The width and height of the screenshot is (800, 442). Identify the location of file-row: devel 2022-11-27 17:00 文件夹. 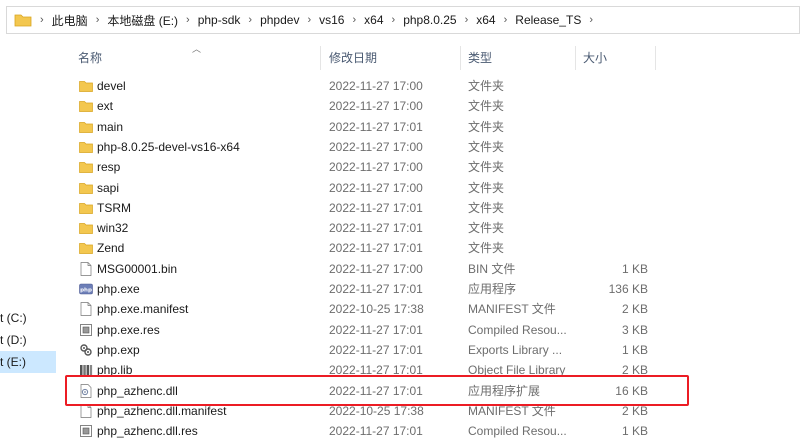
(433, 86).